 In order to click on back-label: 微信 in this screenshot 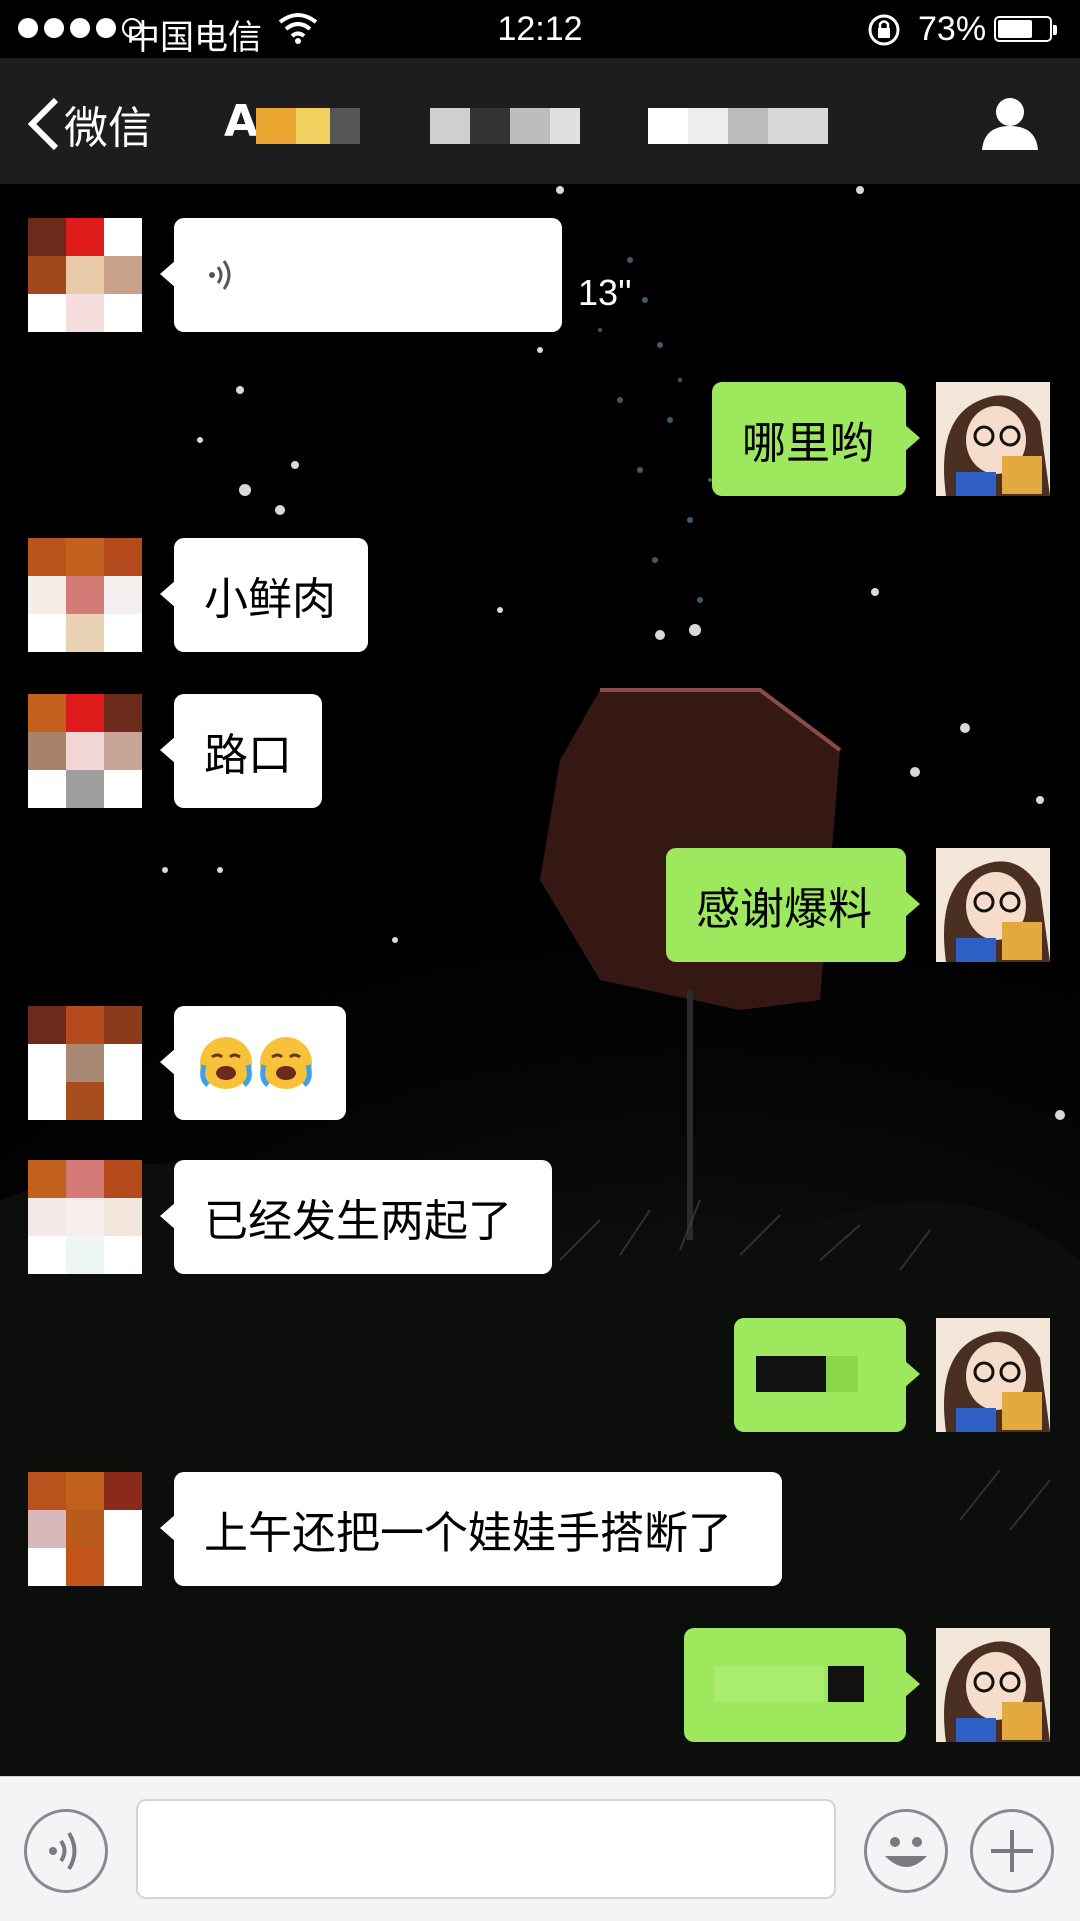, I will do `click(108, 128)`.